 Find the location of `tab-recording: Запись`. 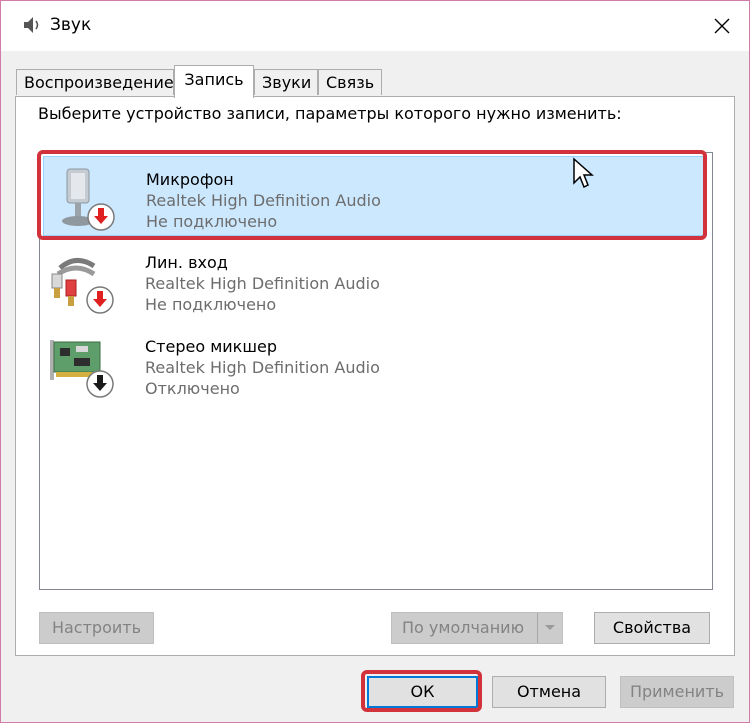

tab-recording: Запись is located at coordinates (214, 81).